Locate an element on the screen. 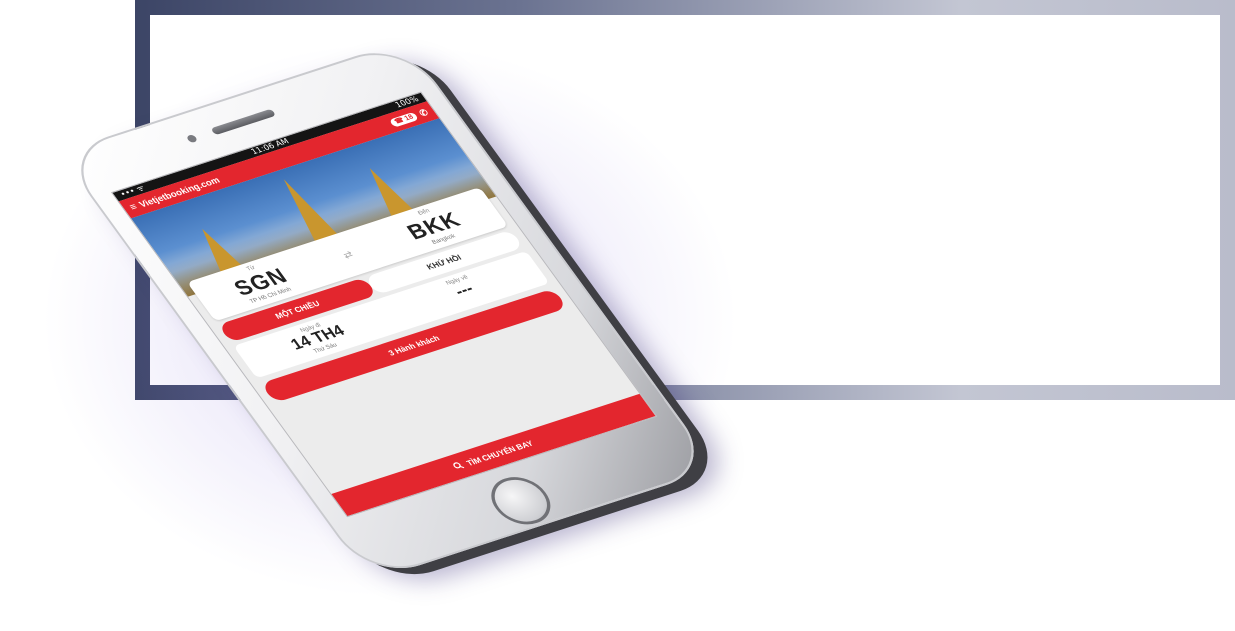 This screenshot has height=631, width=1235. phone-icon: ✆ is located at coordinates (424, 113).